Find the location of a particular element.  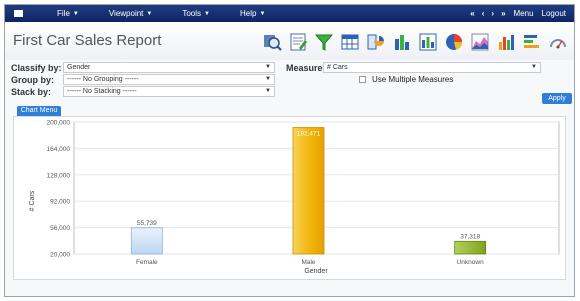

y-axis-ticks: 200,000 164,000 128,000 92,000 56,000 20,000 is located at coordinates (59, 189).